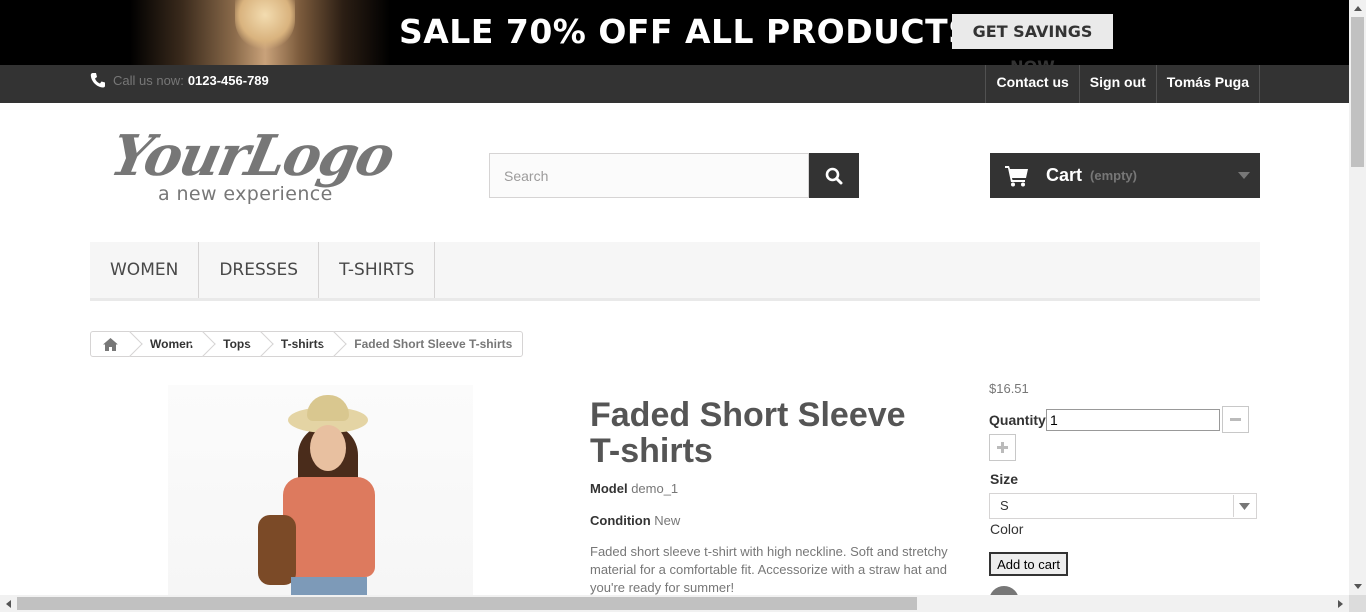 This screenshot has height=612, width=1366. Describe the element at coordinates (97, 80) in the screenshot. I see `phone-icon` at that location.